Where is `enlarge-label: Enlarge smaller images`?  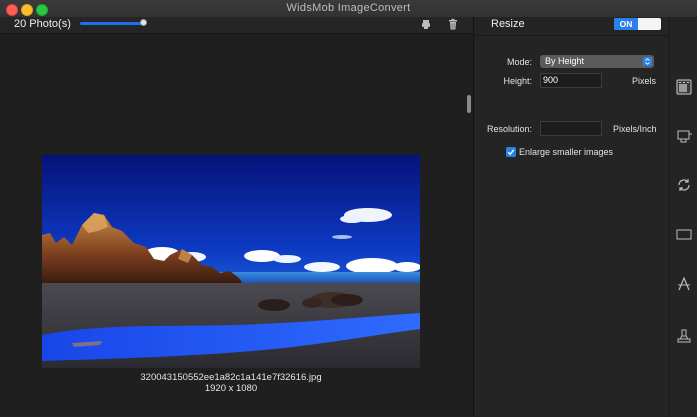
enlarge-label: Enlarge smaller images is located at coordinates (566, 152).